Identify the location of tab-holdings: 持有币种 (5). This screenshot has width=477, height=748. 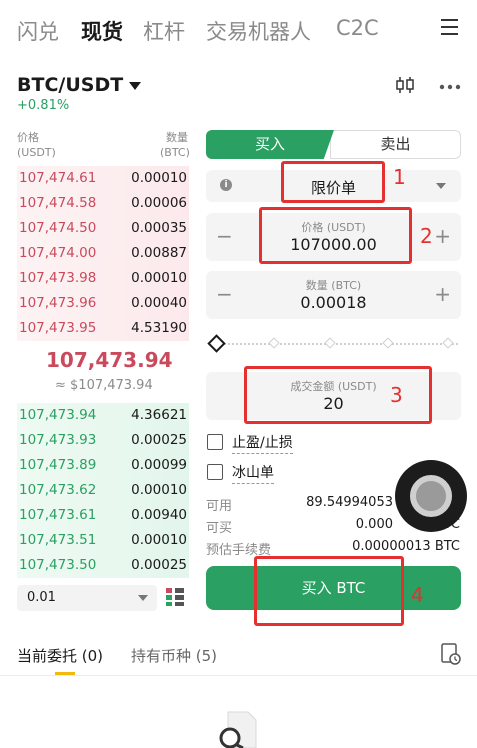
(174, 655).